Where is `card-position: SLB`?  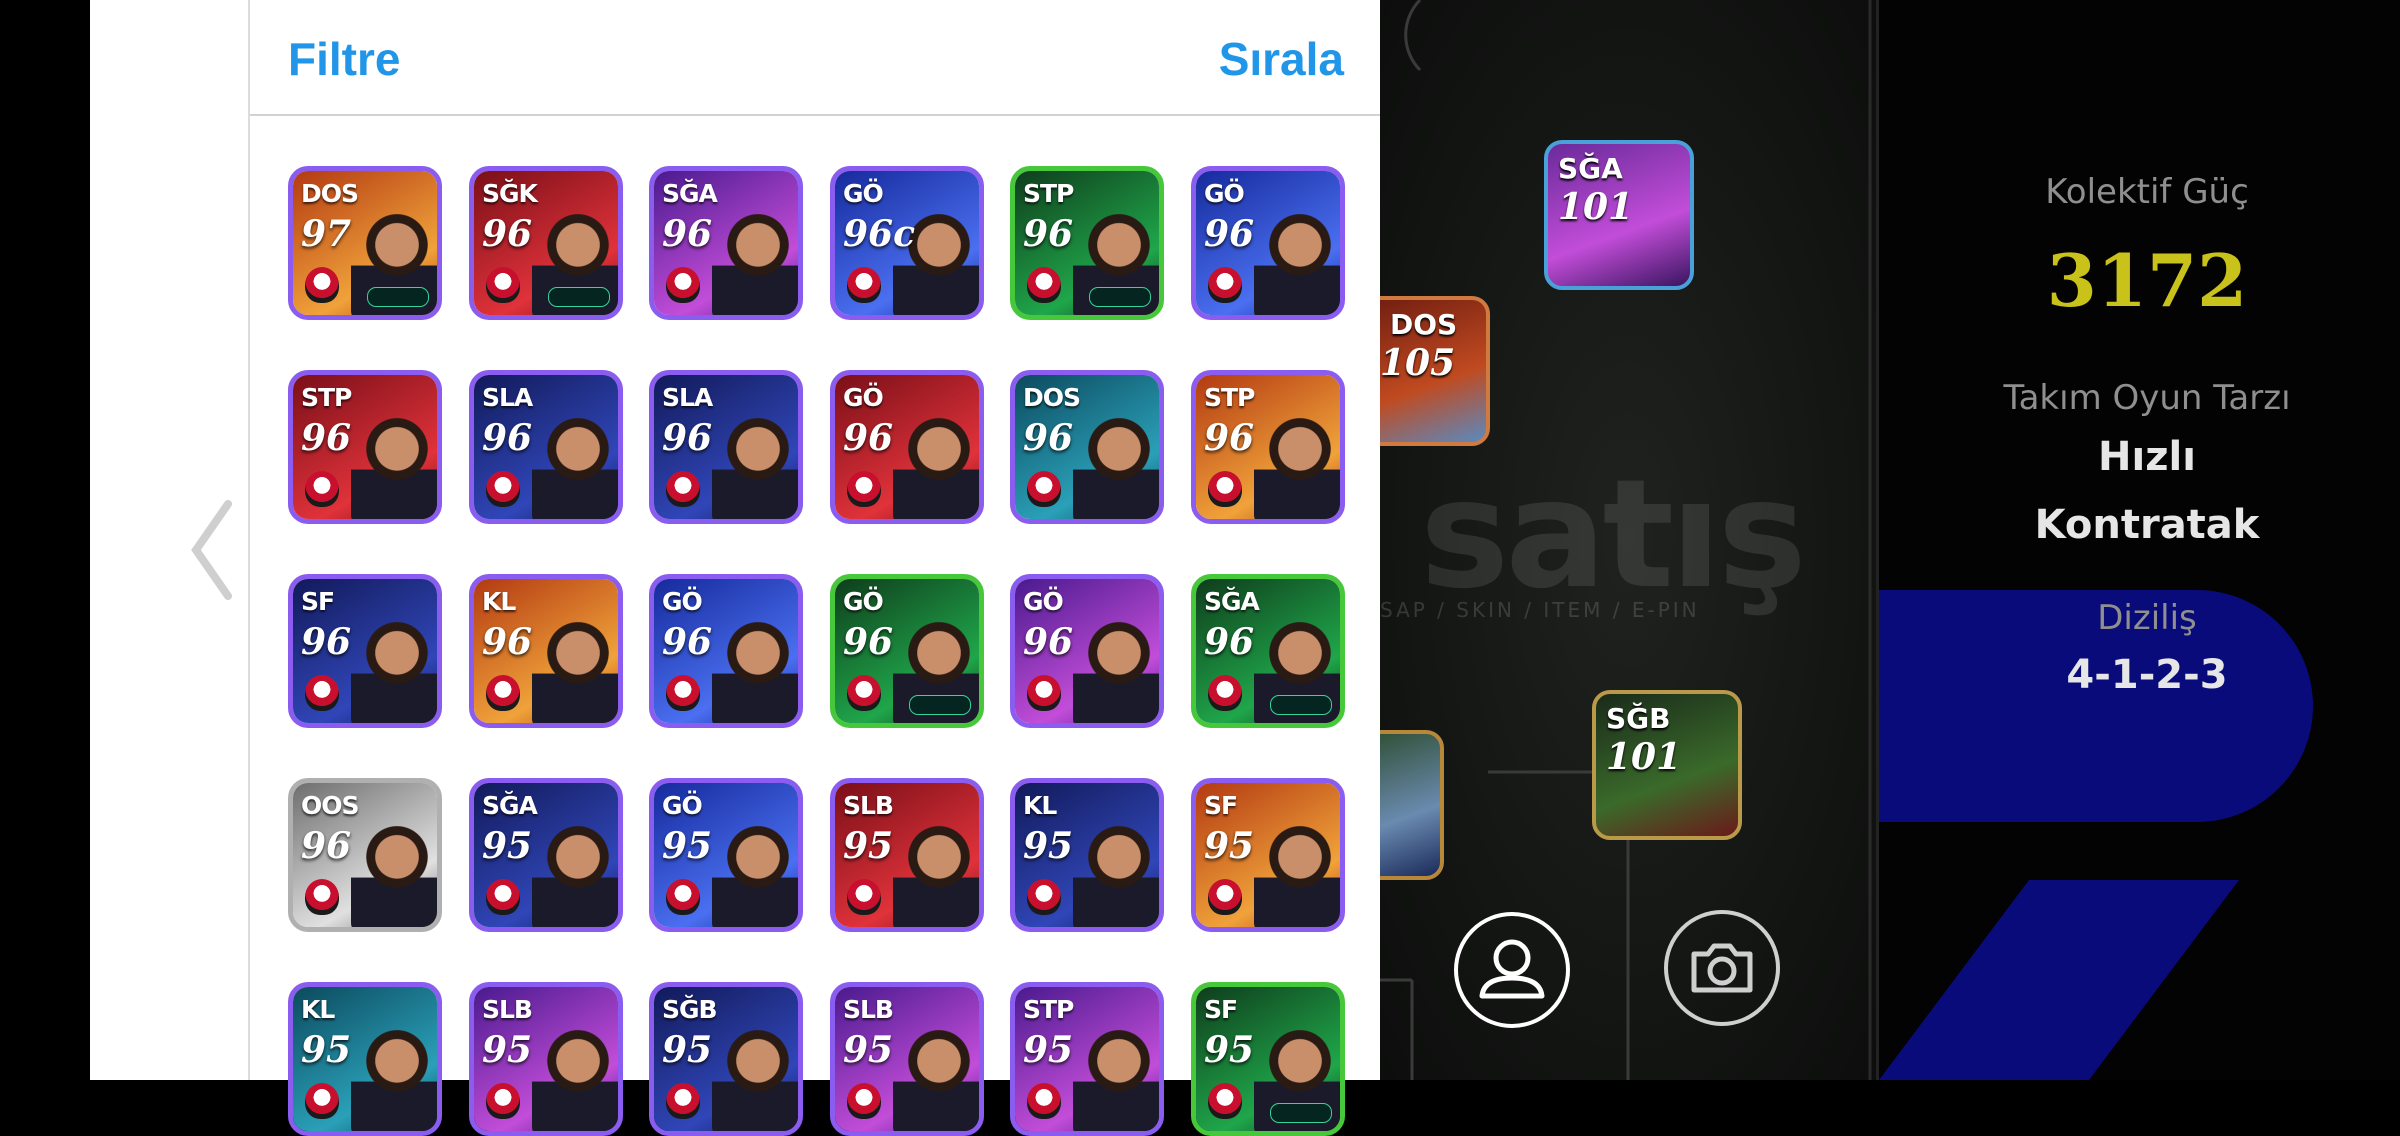
card-position: SLB is located at coordinates (507, 1009).